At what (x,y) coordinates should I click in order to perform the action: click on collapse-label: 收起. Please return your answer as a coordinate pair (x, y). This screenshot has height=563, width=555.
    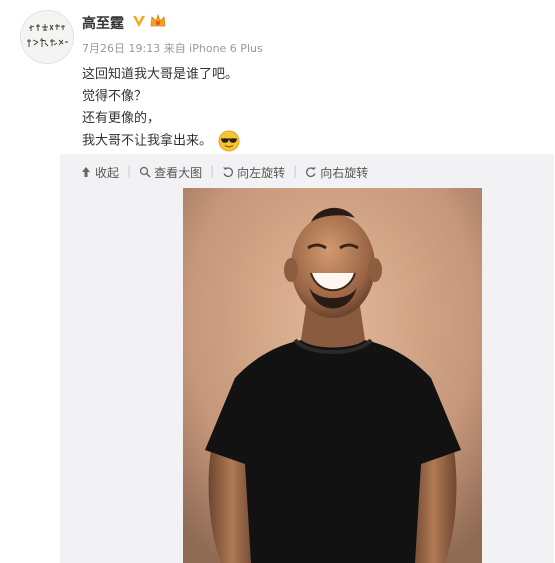
    Looking at the image, I should click on (107, 172).